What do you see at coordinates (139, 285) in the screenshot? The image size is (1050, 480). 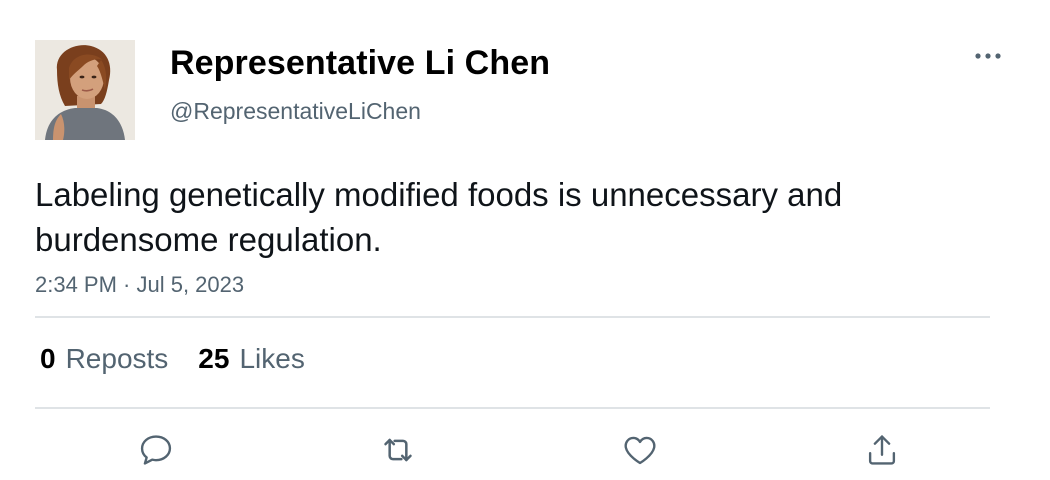 I see `tweet-timestamp: 2:34 PM · Jul 5, 2023` at bounding box center [139, 285].